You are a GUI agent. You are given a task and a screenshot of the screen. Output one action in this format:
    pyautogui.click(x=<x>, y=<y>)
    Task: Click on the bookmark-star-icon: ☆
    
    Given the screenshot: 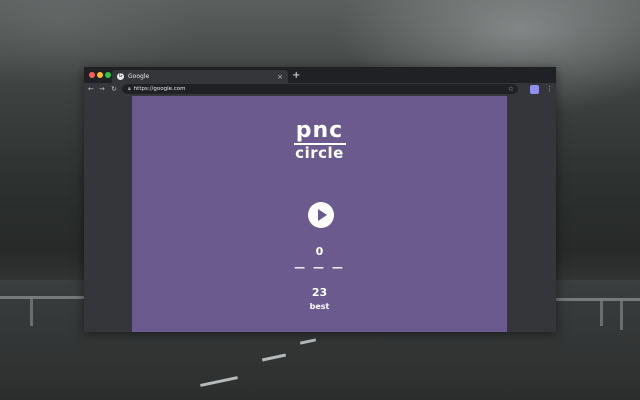 What is the action you would take?
    pyautogui.click(x=511, y=89)
    